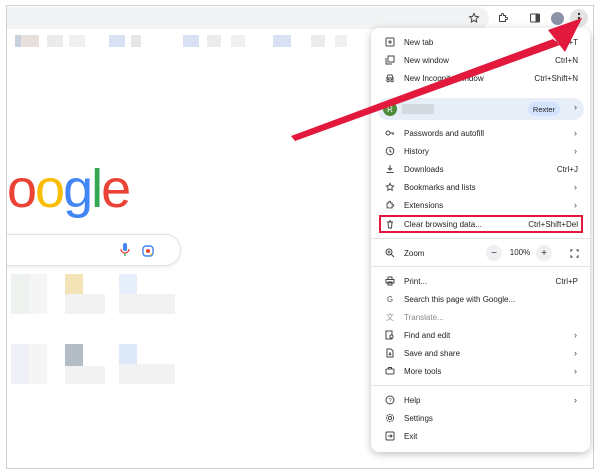  I want to click on menu-item-new-tab: New tab Ctrl+T, so click(480, 42).